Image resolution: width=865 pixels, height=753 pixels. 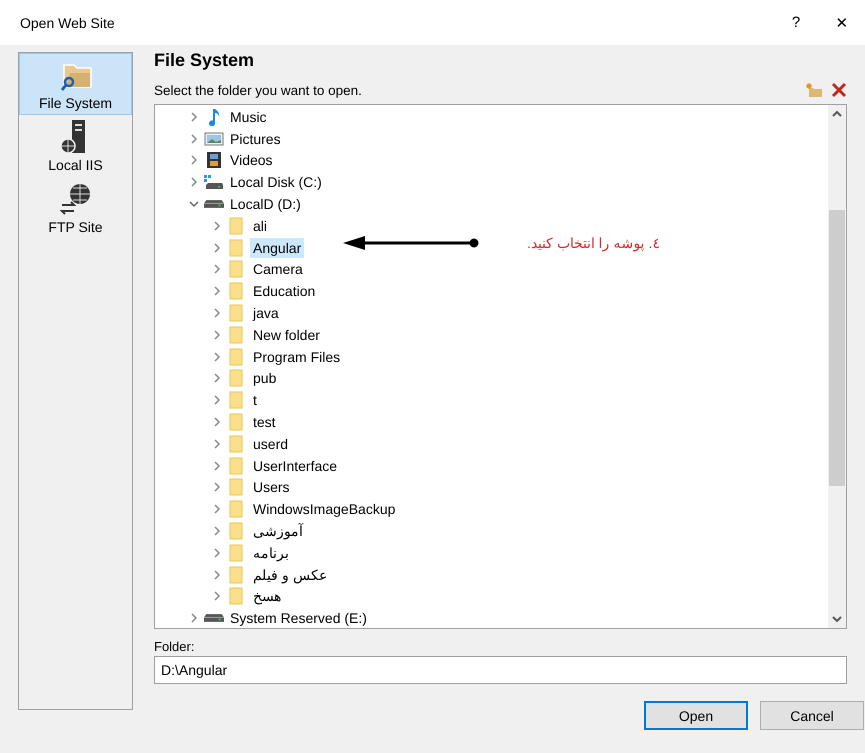 I want to click on instruction-text: Select the folder you want to open., so click(x=258, y=90).